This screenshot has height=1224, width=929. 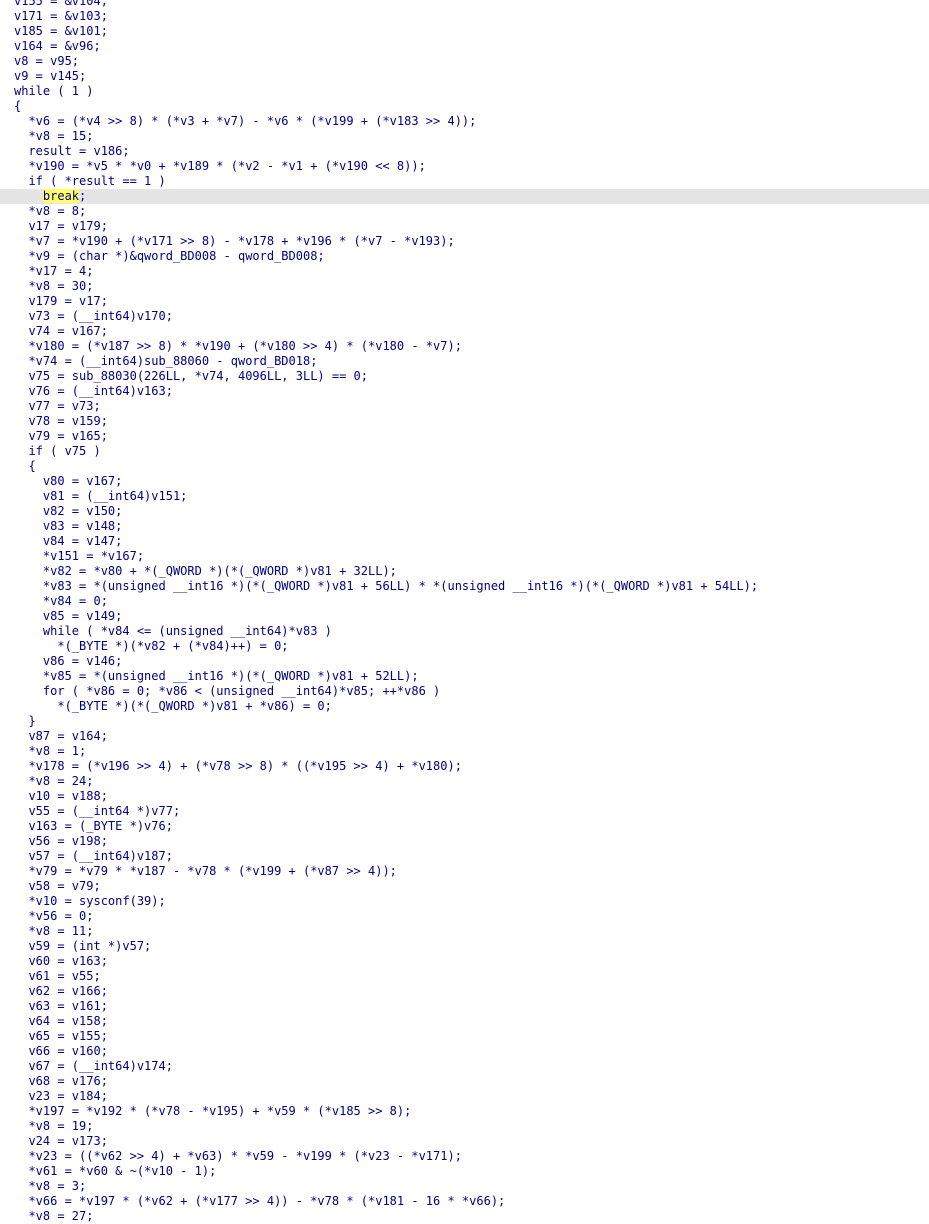 What do you see at coordinates (464, 1216) in the screenshot?
I see `code-line: *v8 = 27;` at bounding box center [464, 1216].